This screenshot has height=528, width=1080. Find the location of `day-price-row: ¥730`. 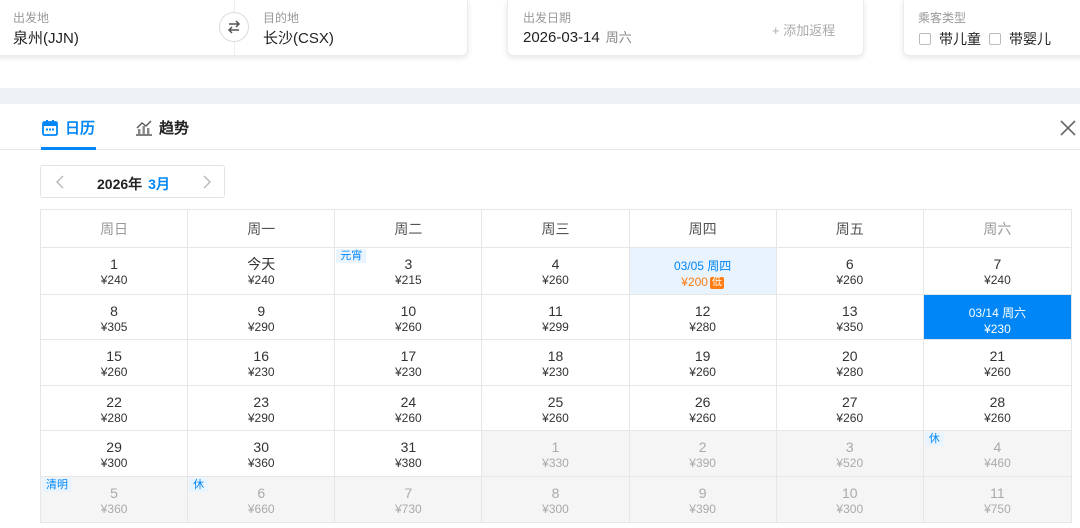

day-price-row: ¥730 is located at coordinates (408, 509).